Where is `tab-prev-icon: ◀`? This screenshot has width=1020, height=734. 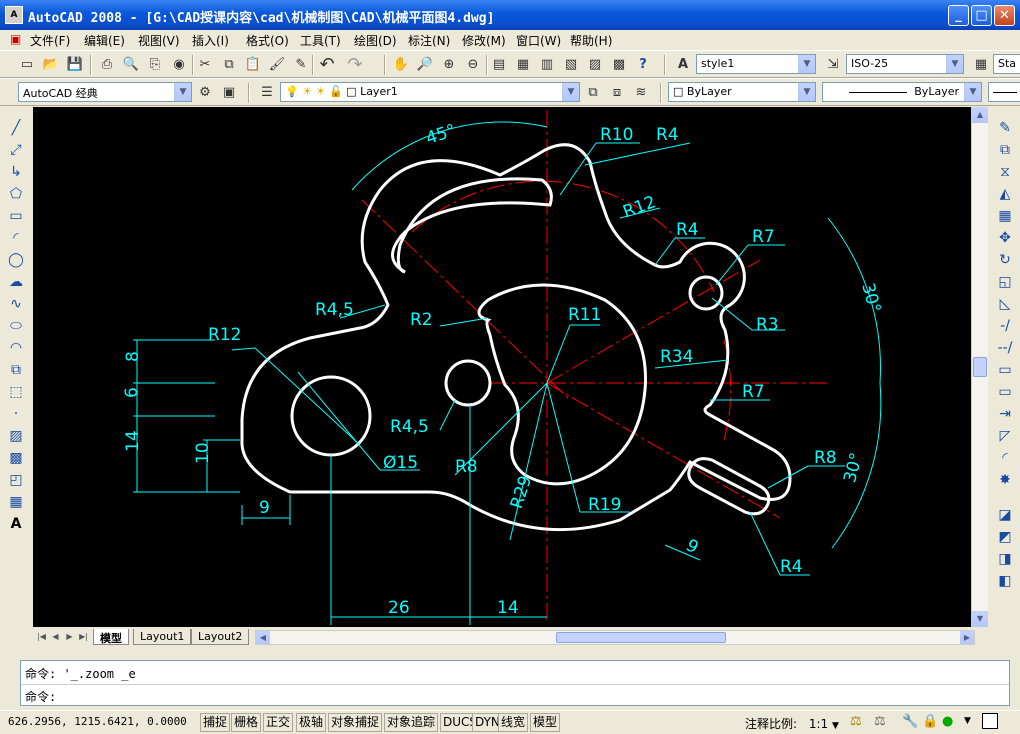
tab-prev-icon: ◀ is located at coordinates (55, 636).